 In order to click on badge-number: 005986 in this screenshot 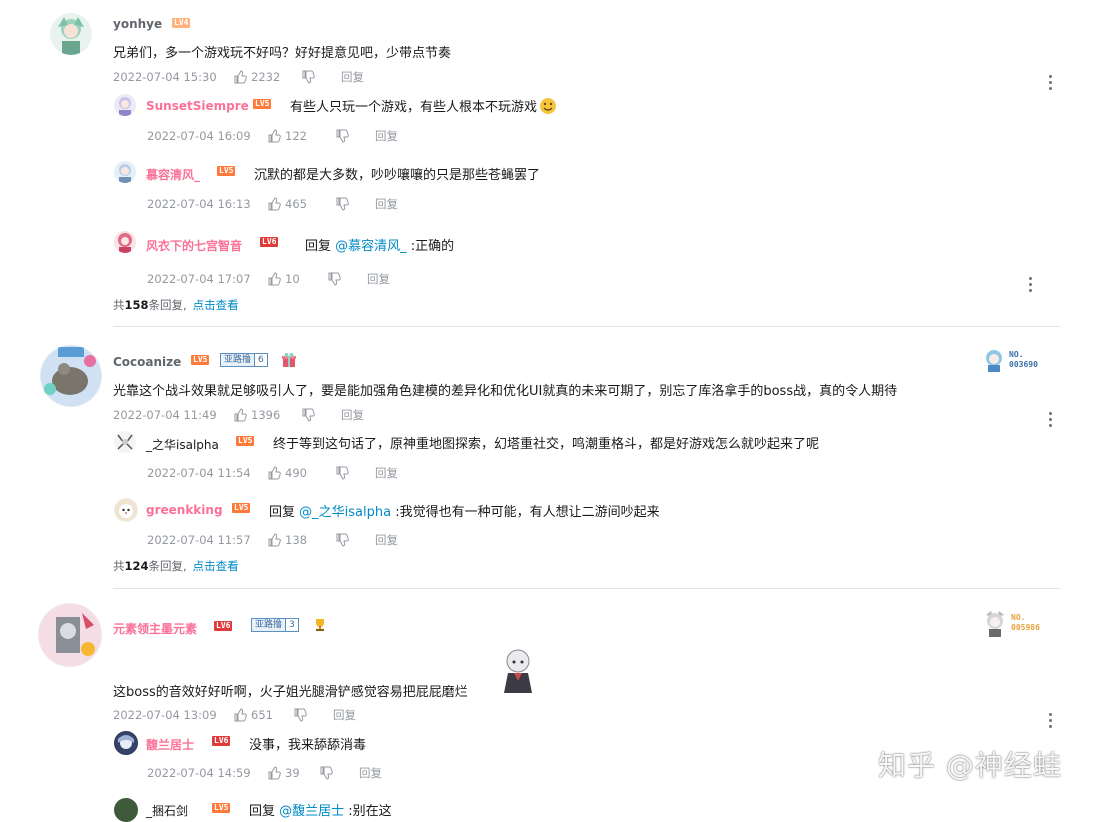, I will do `click(1025, 627)`.